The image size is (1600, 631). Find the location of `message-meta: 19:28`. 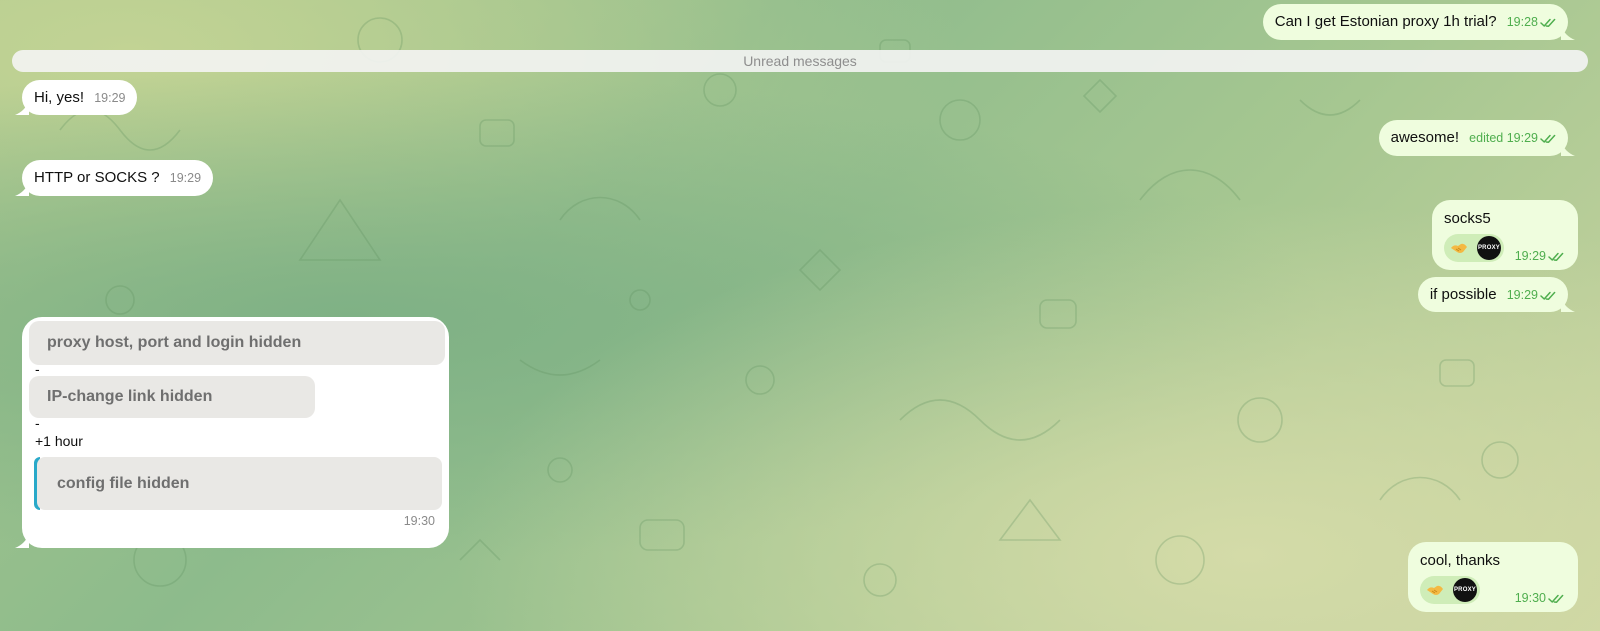

message-meta: 19:28 is located at coordinates (1531, 22).